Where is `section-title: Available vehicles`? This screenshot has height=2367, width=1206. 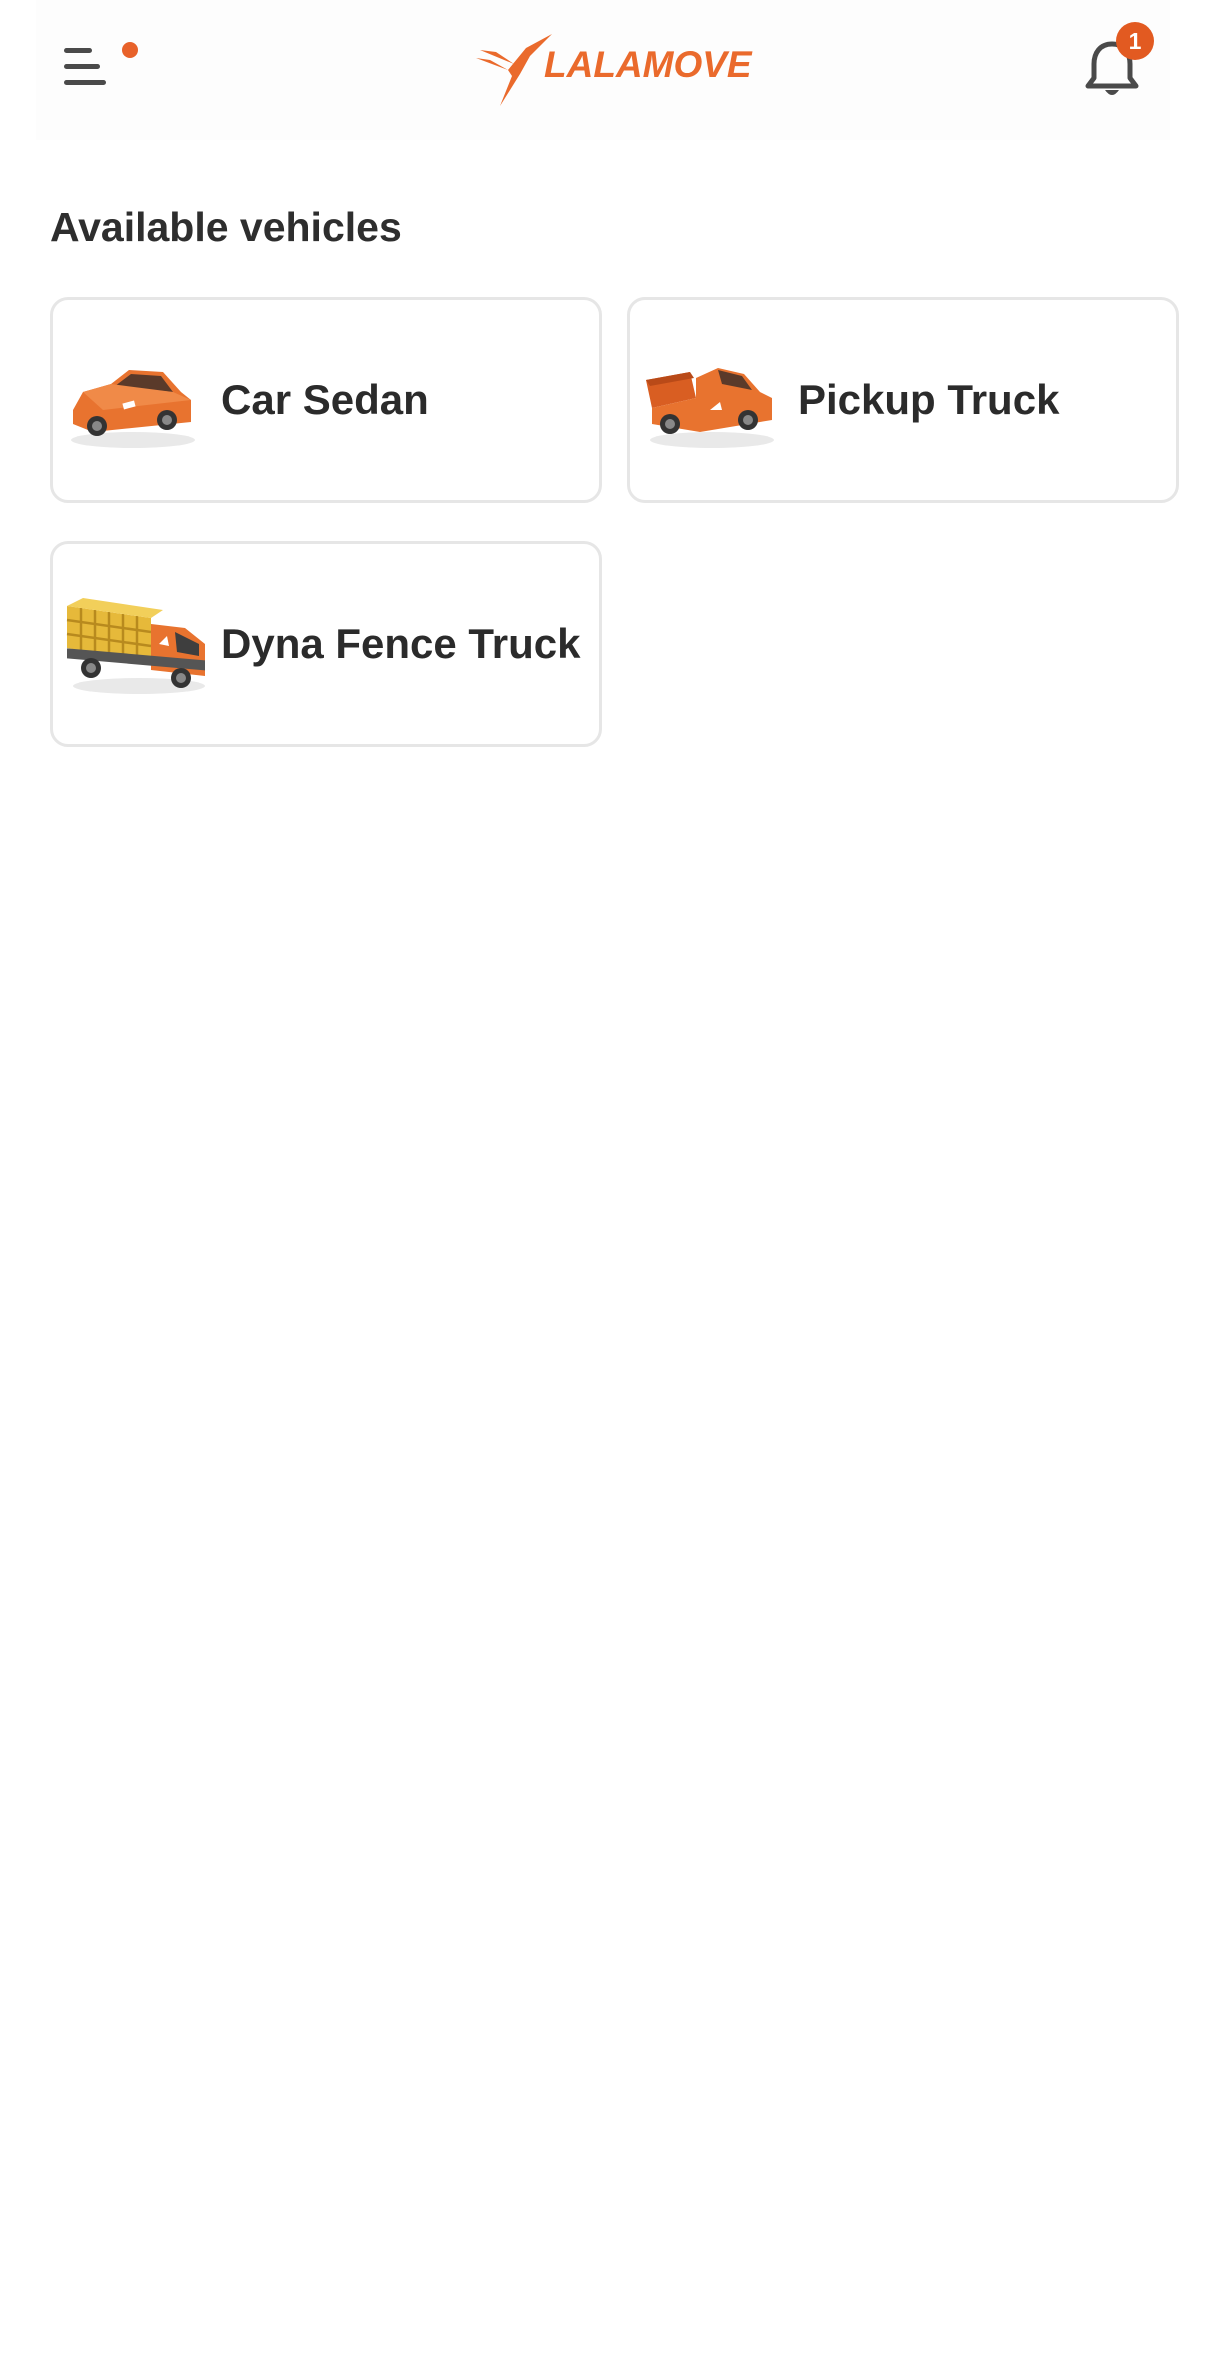
section-title: Available vehicles is located at coordinates (226, 227).